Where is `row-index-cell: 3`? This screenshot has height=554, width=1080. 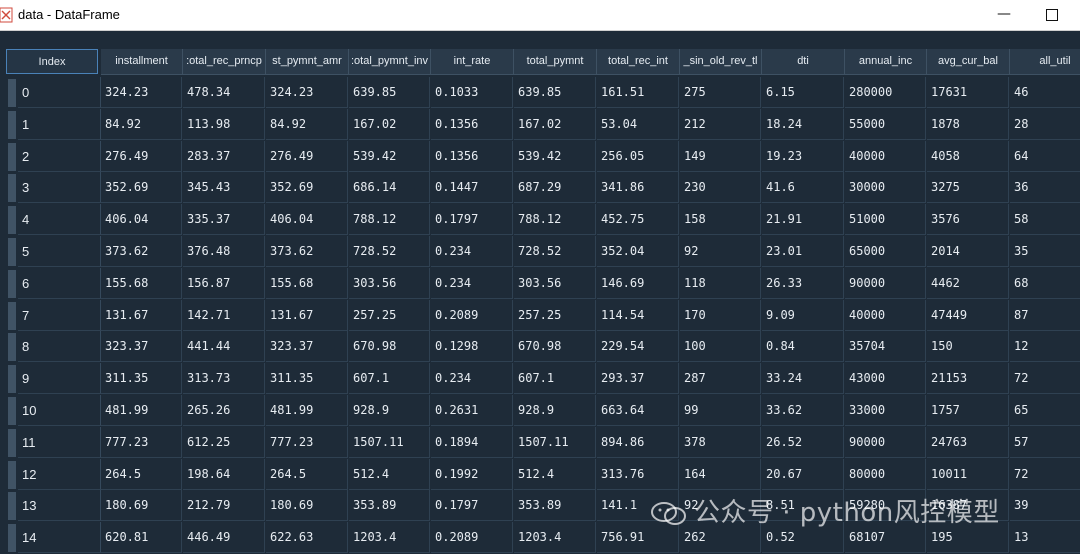 row-index-cell: 3 is located at coordinates (59, 188).